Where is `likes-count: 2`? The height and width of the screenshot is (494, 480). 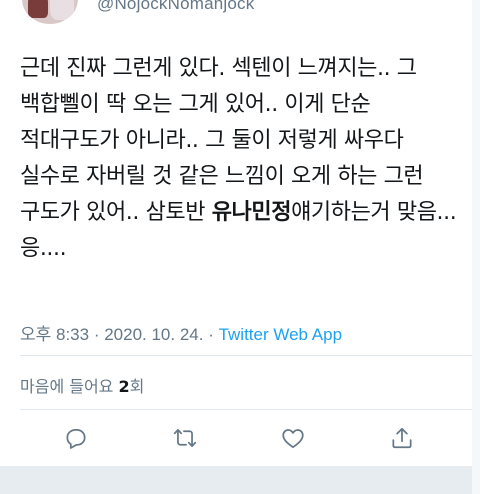 likes-count: 2 is located at coordinates (124, 386).